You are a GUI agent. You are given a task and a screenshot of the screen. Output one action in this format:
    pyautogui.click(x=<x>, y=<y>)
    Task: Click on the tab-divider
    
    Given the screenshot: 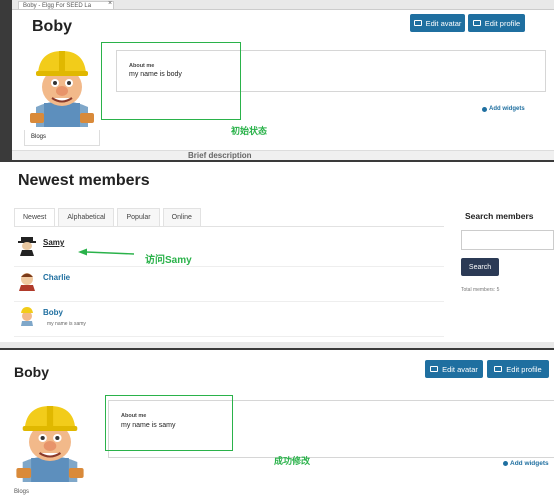 What is the action you would take?
    pyautogui.click(x=229, y=226)
    